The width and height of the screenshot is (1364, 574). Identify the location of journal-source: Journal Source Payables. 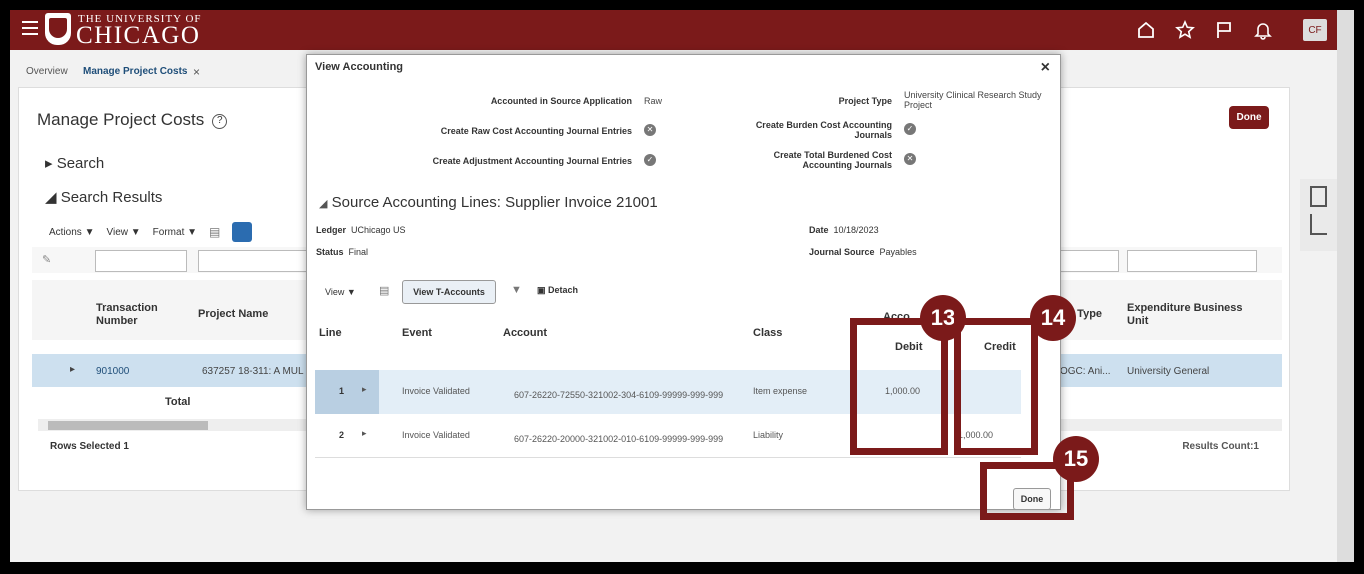
(863, 252).